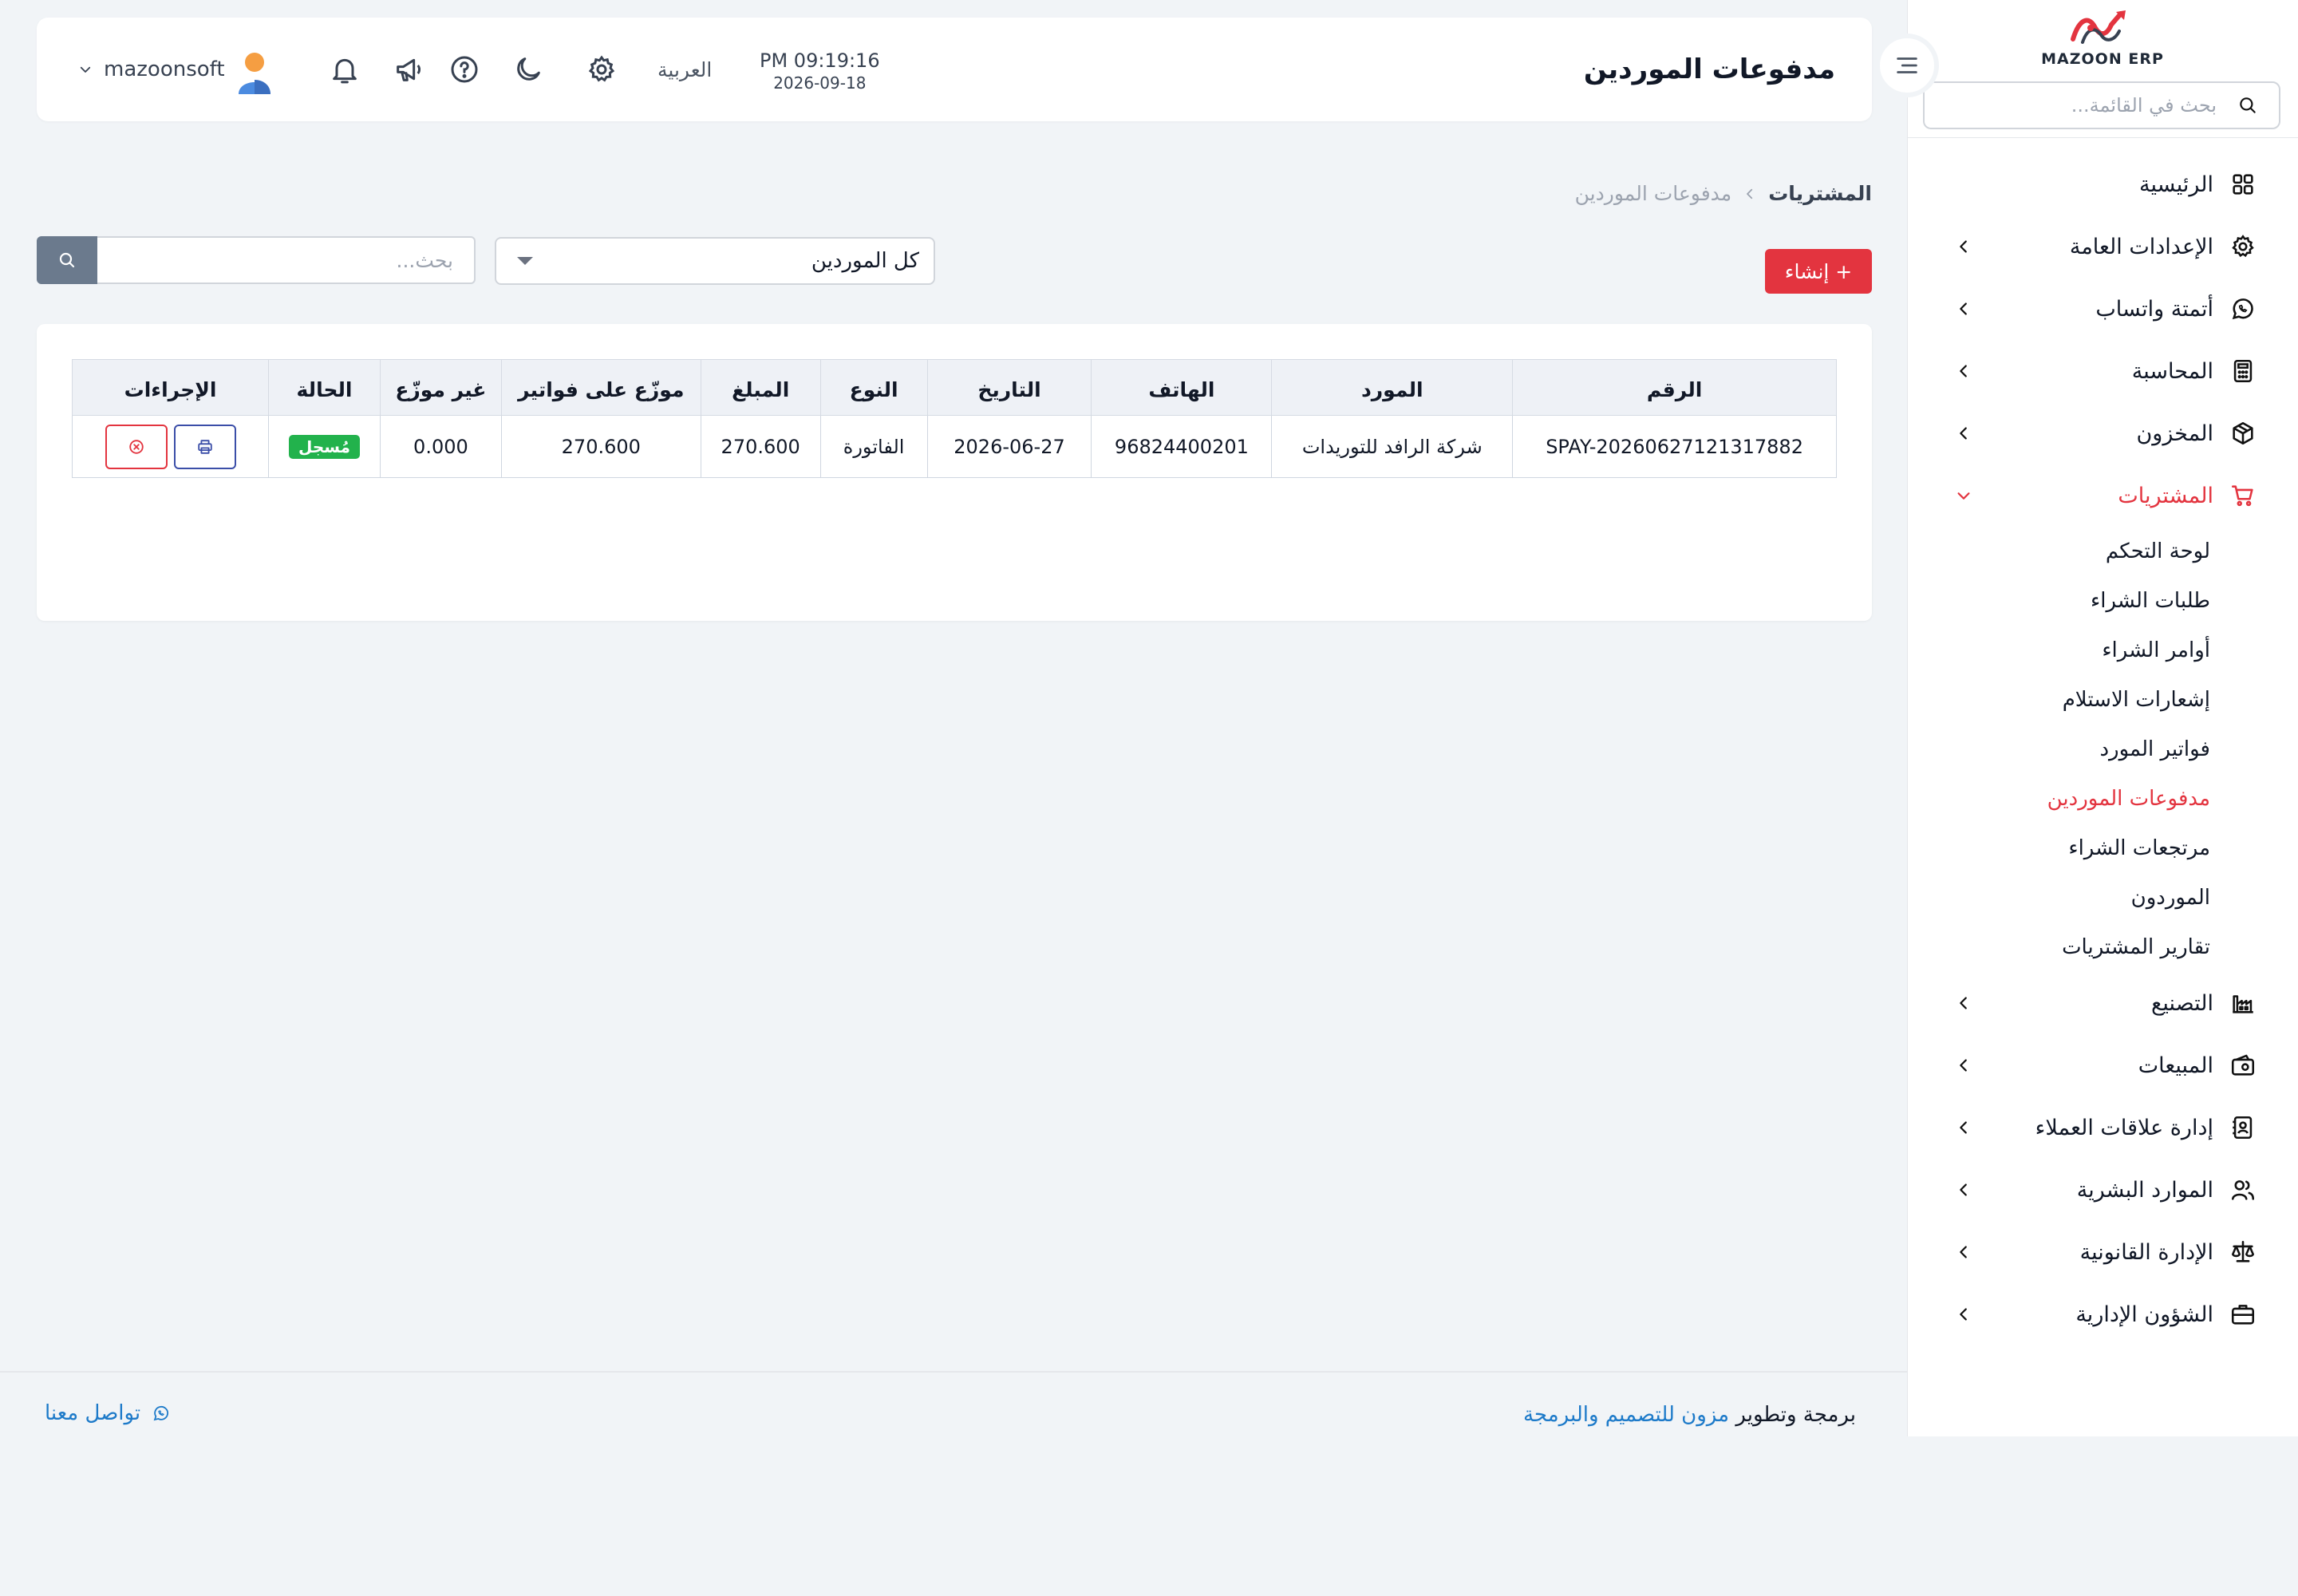  What do you see at coordinates (2102, 1127) in the screenshot?
I see `sidebar-item-crm: إدارة علاقات العملاء` at bounding box center [2102, 1127].